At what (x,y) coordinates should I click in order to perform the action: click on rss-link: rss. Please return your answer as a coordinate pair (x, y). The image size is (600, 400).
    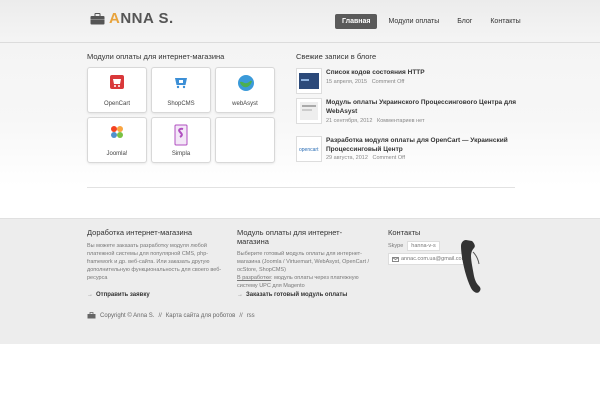
    Looking at the image, I should click on (251, 316).